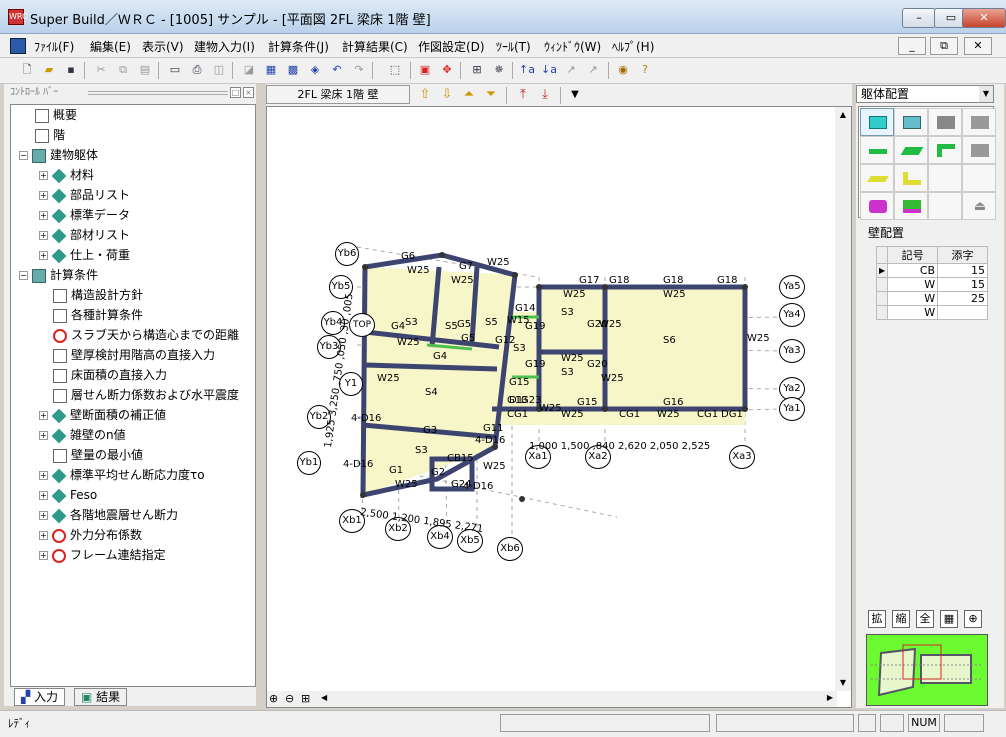  What do you see at coordinates (108, 515) in the screenshot?
I see `tree-item-seismic-shear: + 各階地震層せん断力` at bounding box center [108, 515].